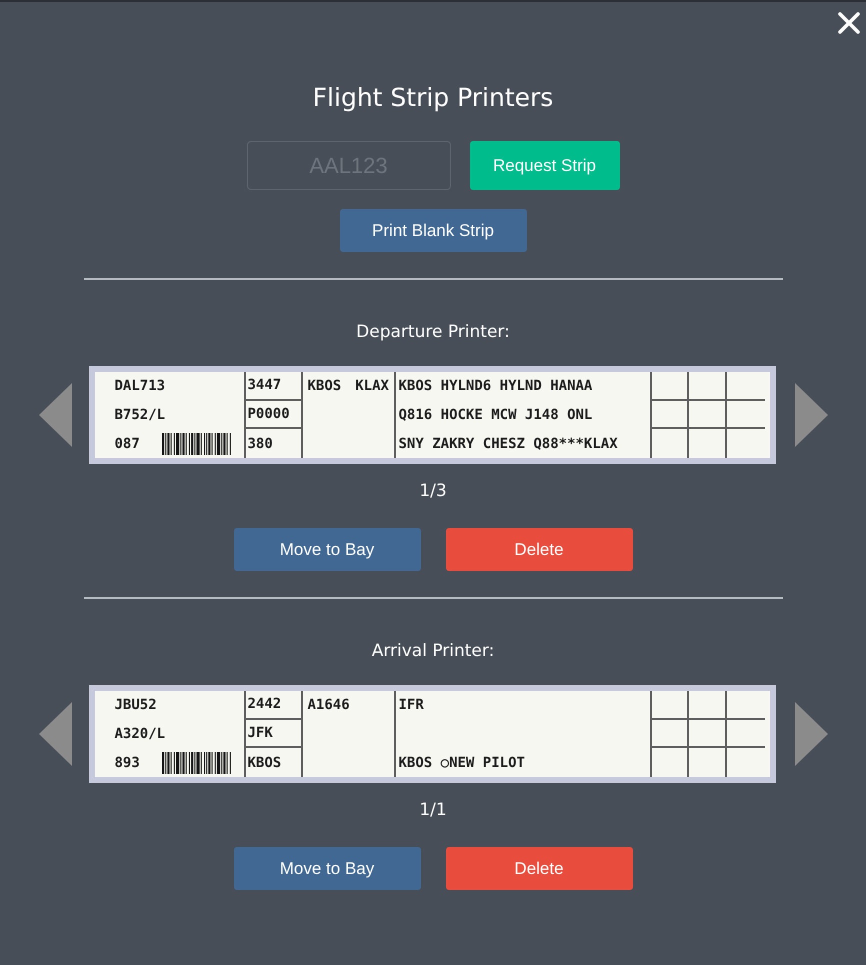  What do you see at coordinates (411, 705) in the screenshot?
I see `strip-text: IFR` at bounding box center [411, 705].